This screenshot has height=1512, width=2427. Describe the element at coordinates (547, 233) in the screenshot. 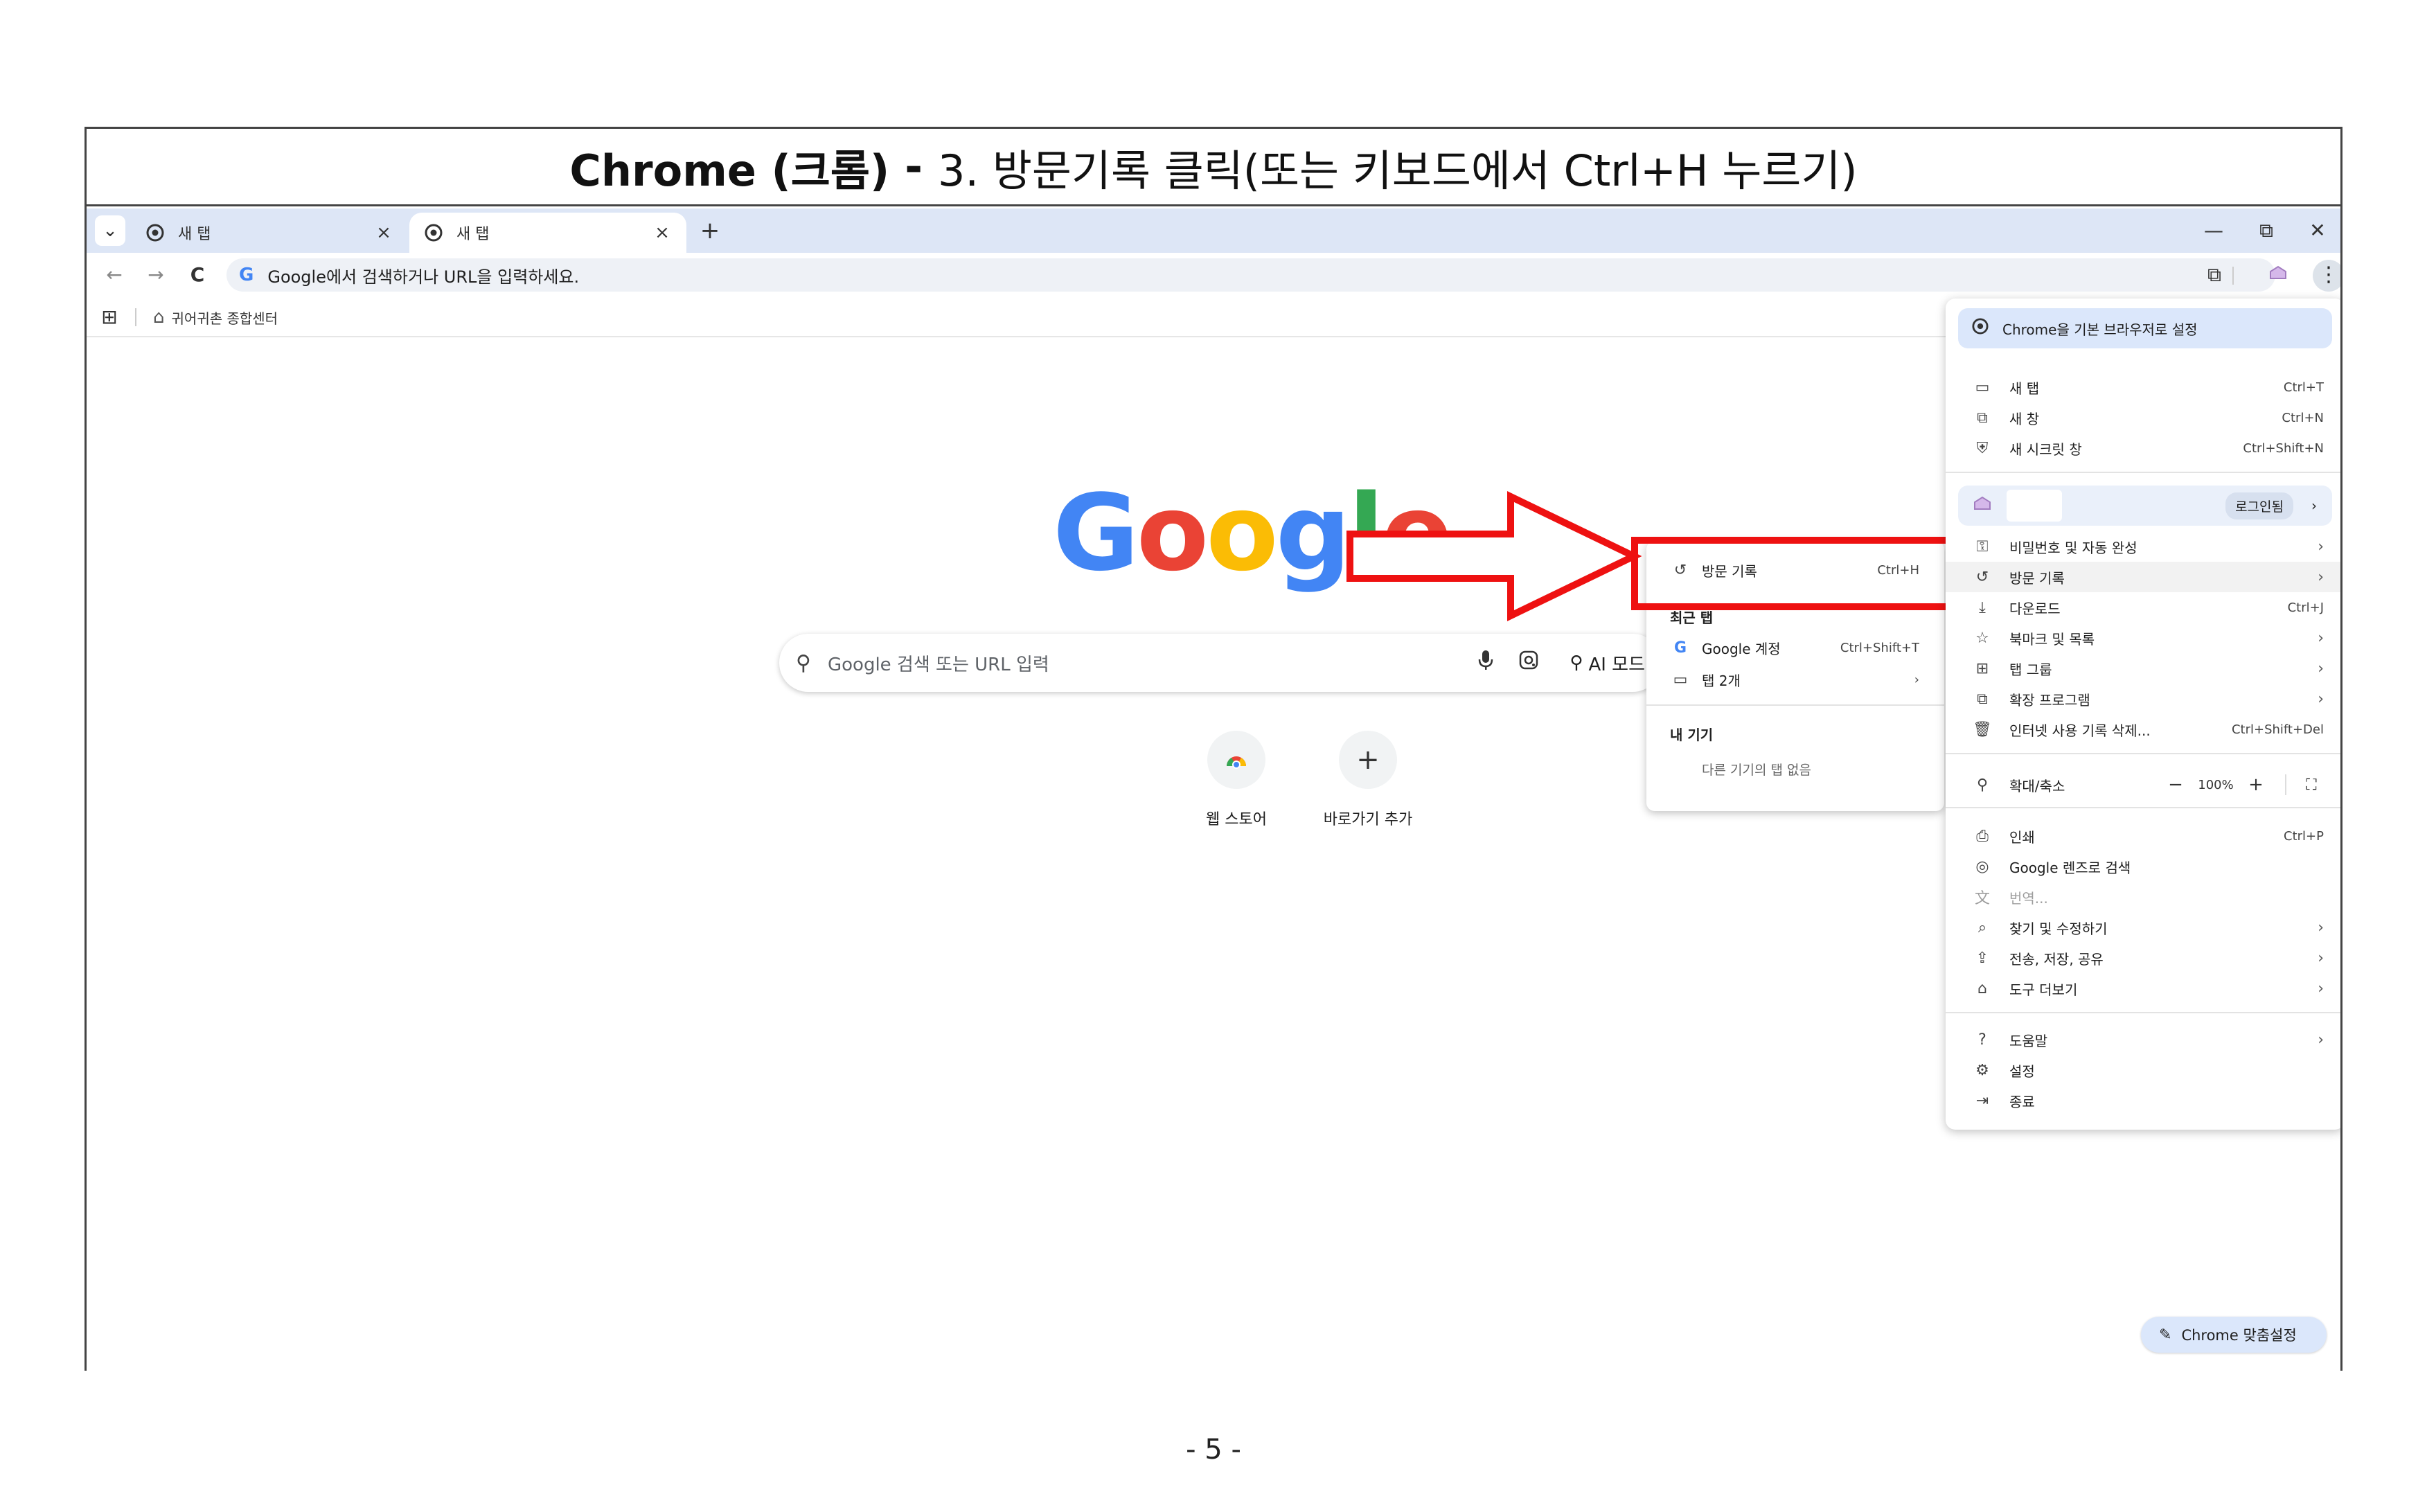

I see `tab-new-tab-2: 새 탭 ×` at that location.